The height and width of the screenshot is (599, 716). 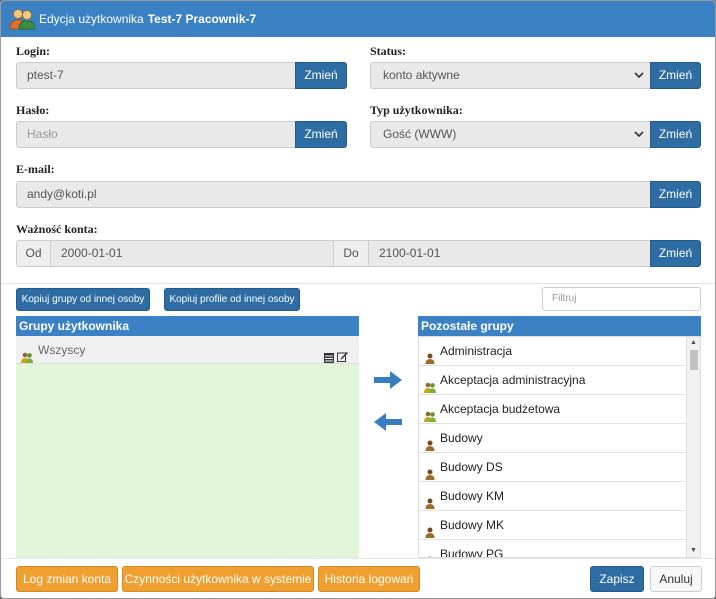 What do you see at coordinates (416, 110) in the screenshot?
I see `user-type-label: Typ użytkownika:` at bounding box center [416, 110].